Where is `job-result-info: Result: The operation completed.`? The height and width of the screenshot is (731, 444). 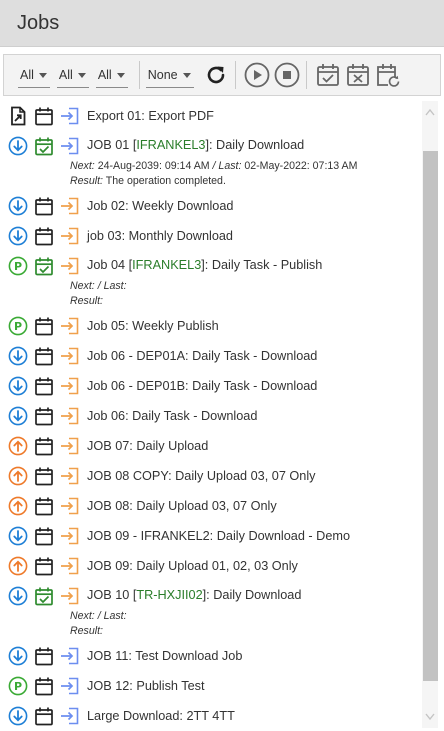
job-result-info: Result: The operation completed. is located at coordinates (197, 181).